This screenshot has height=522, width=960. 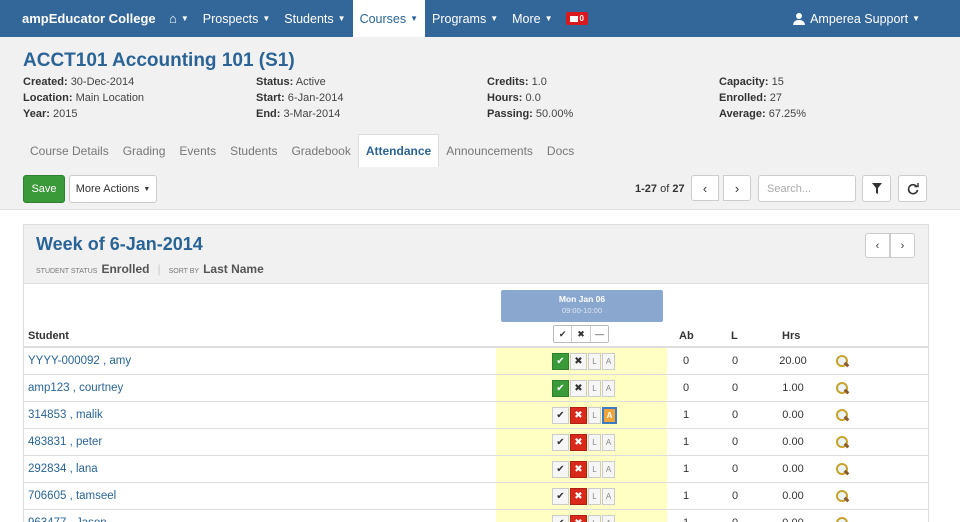 What do you see at coordinates (79, 361) in the screenshot?
I see `student-link: YYYY-000092 , amy` at bounding box center [79, 361].